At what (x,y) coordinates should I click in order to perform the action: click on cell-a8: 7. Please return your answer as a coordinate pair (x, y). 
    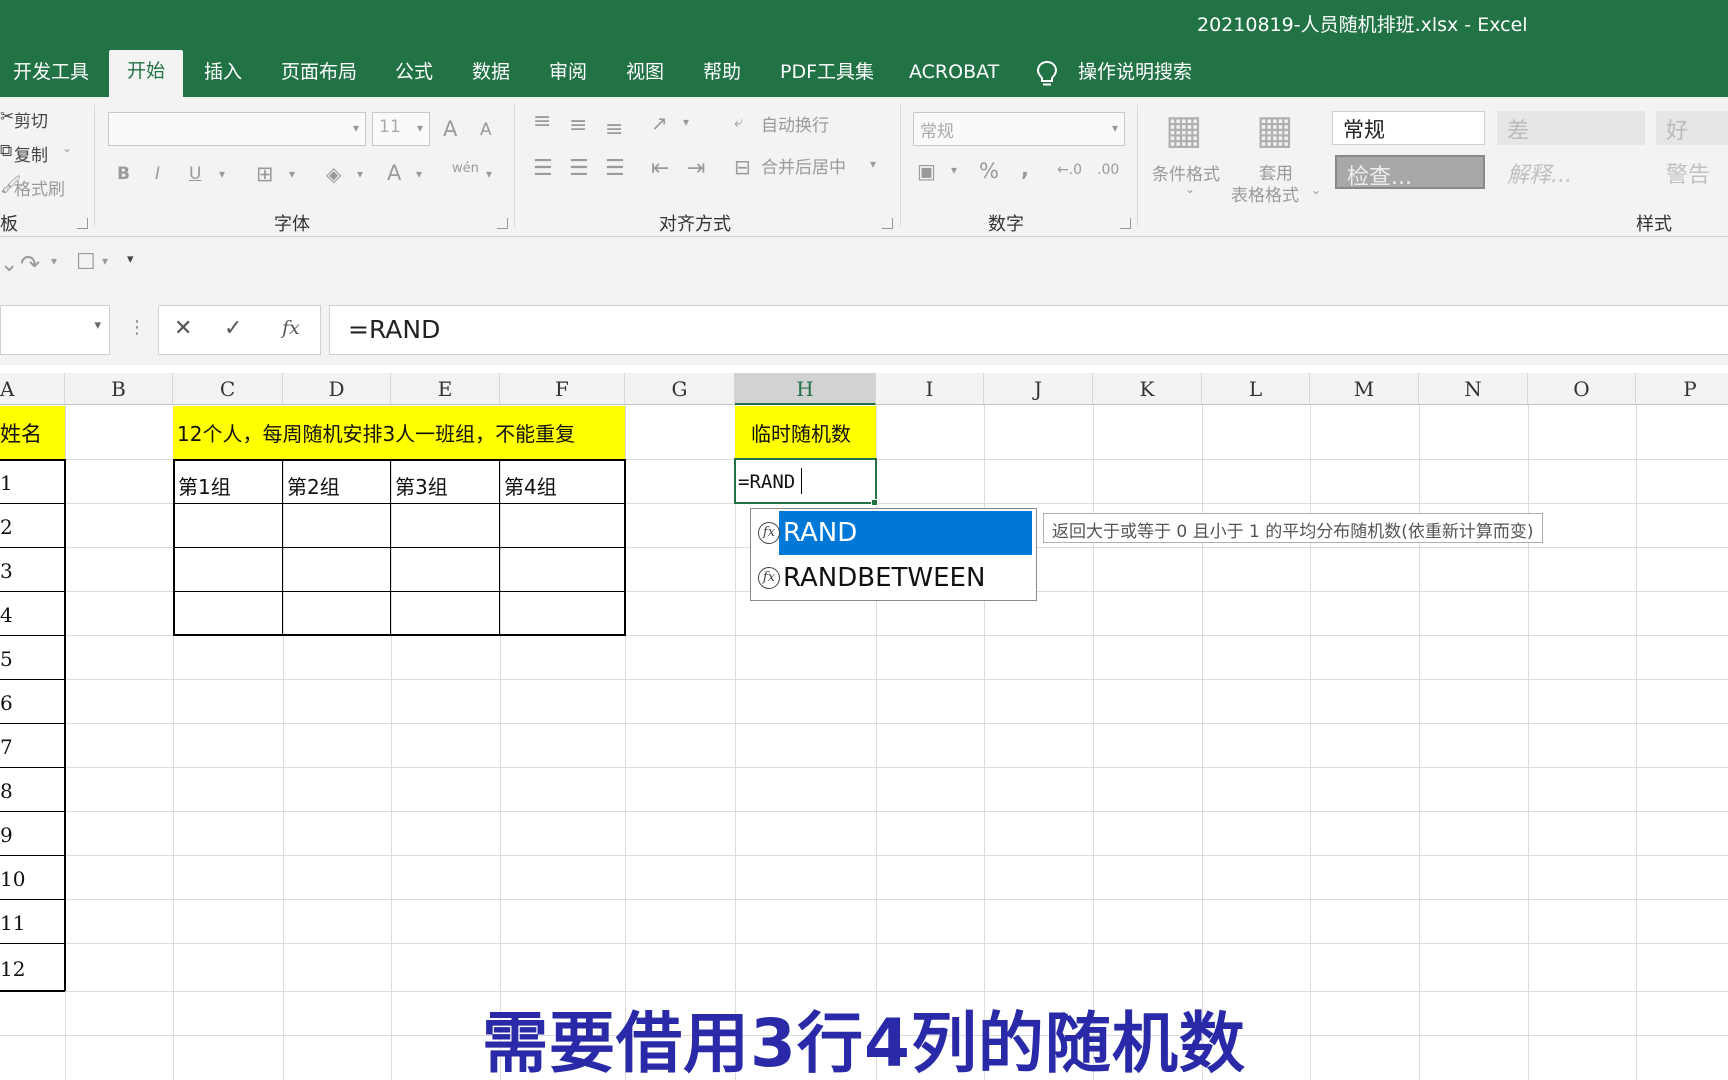
    Looking at the image, I should click on (6, 747).